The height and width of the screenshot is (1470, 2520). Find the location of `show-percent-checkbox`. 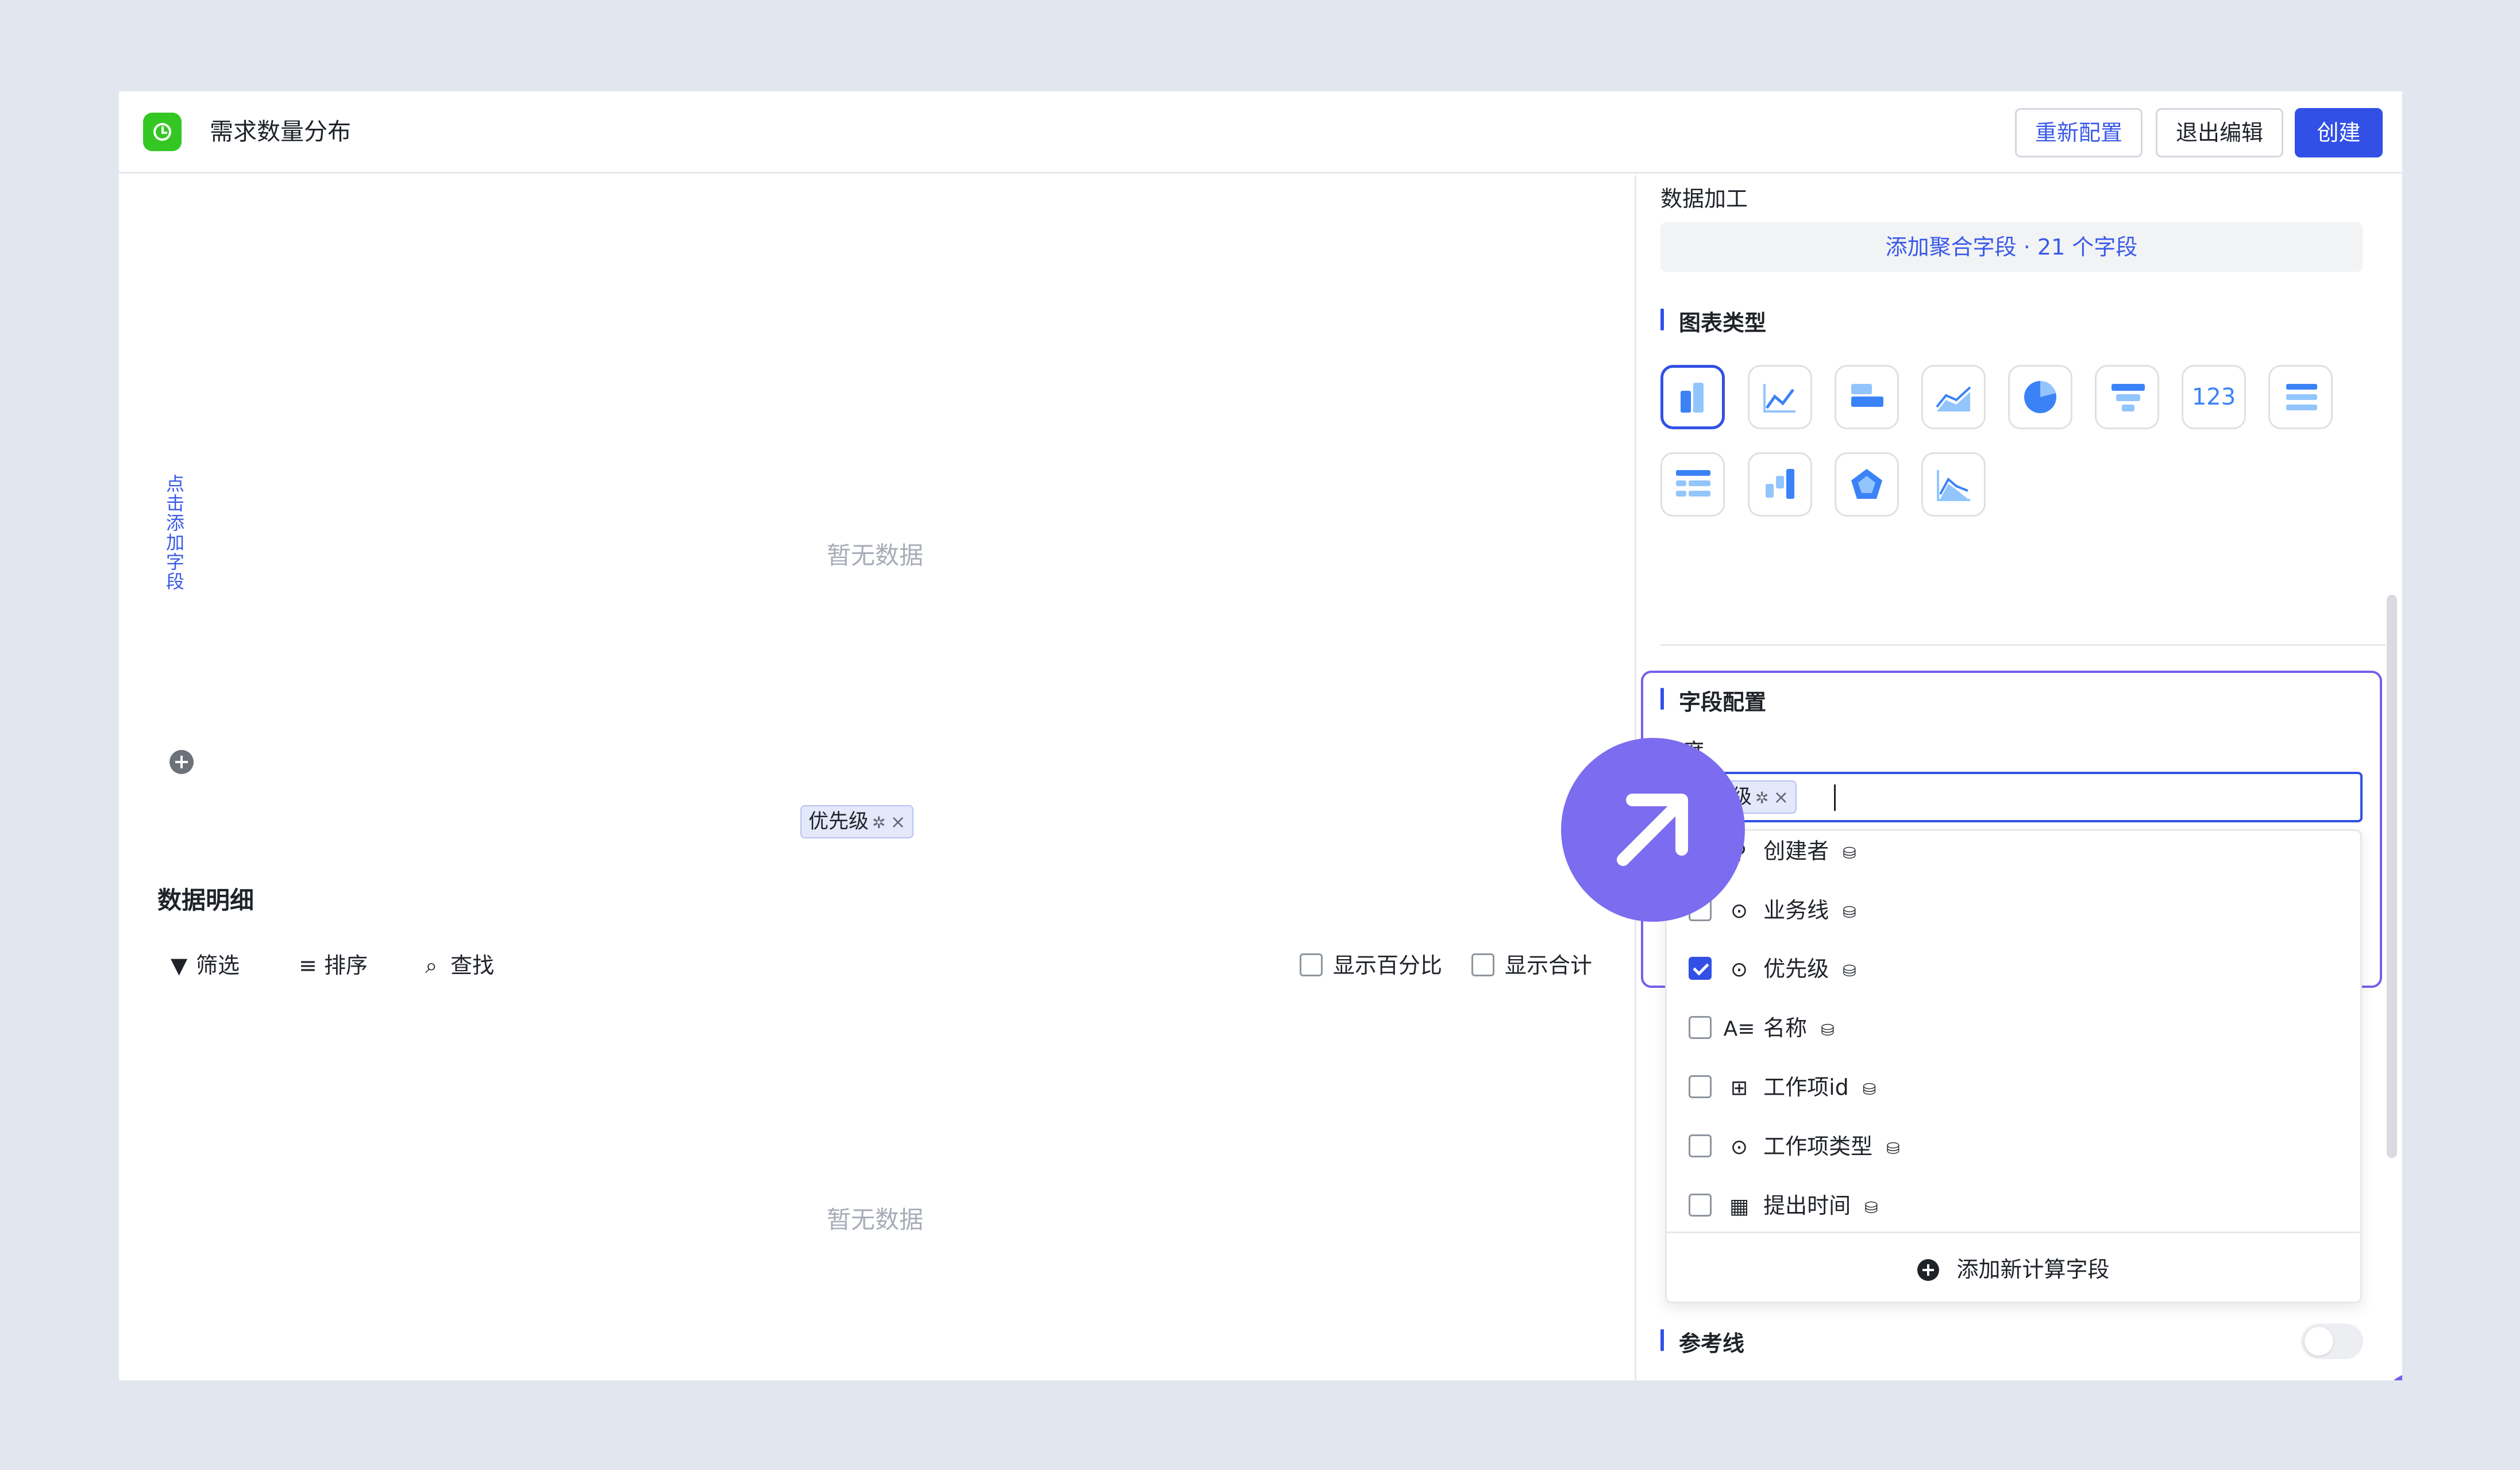

show-percent-checkbox is located at coordinates (1311, 964).